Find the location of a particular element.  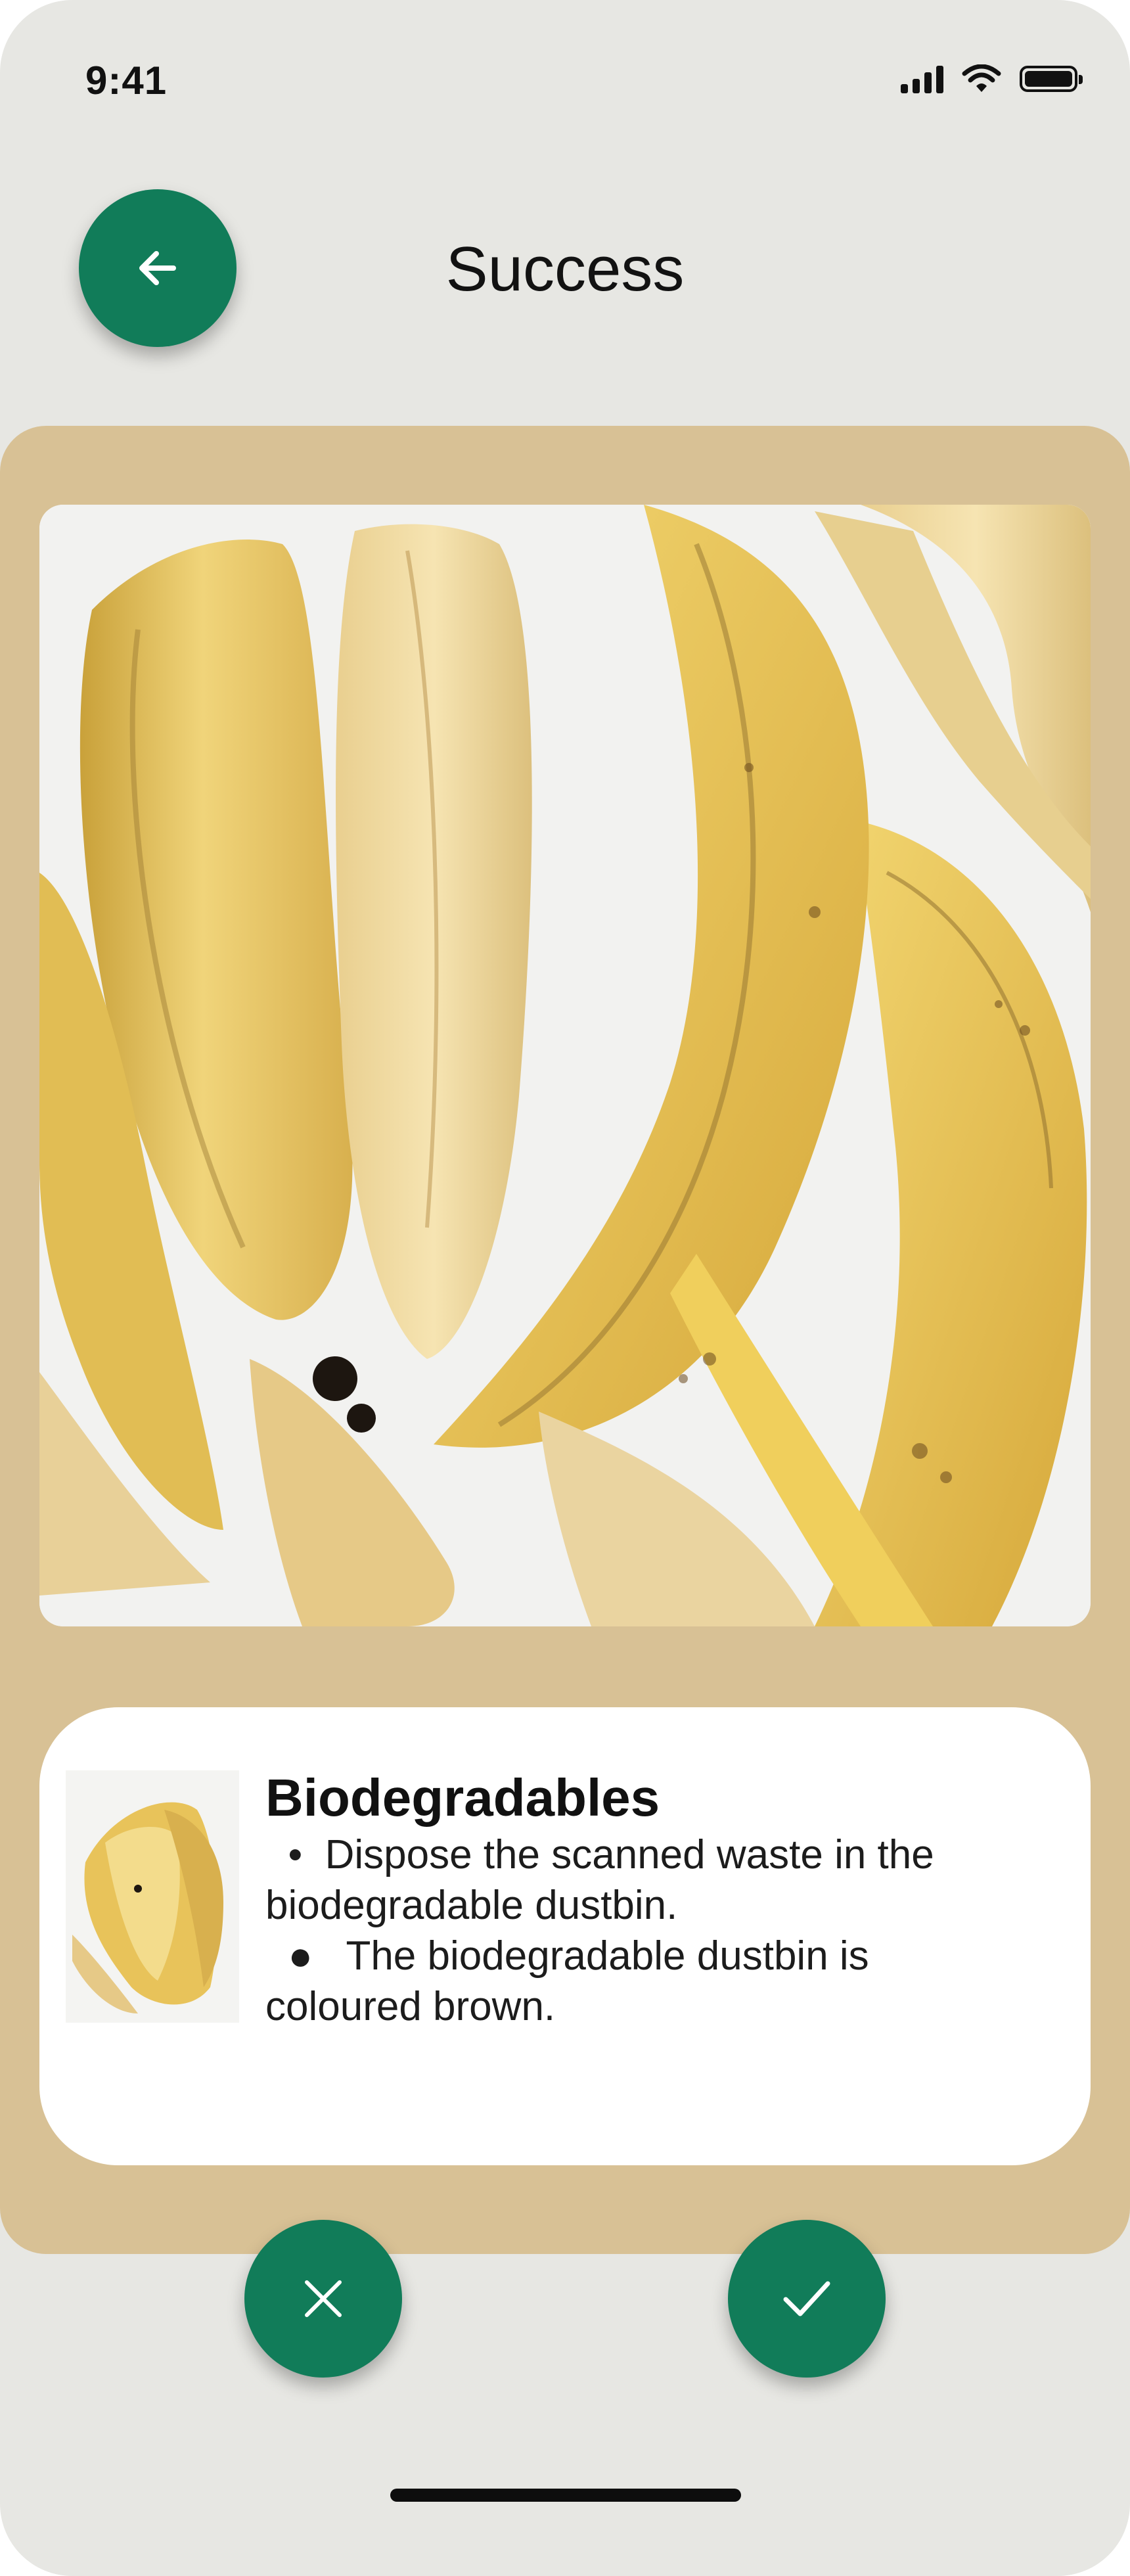

page-title: Success is located at coordinates (565, 269).